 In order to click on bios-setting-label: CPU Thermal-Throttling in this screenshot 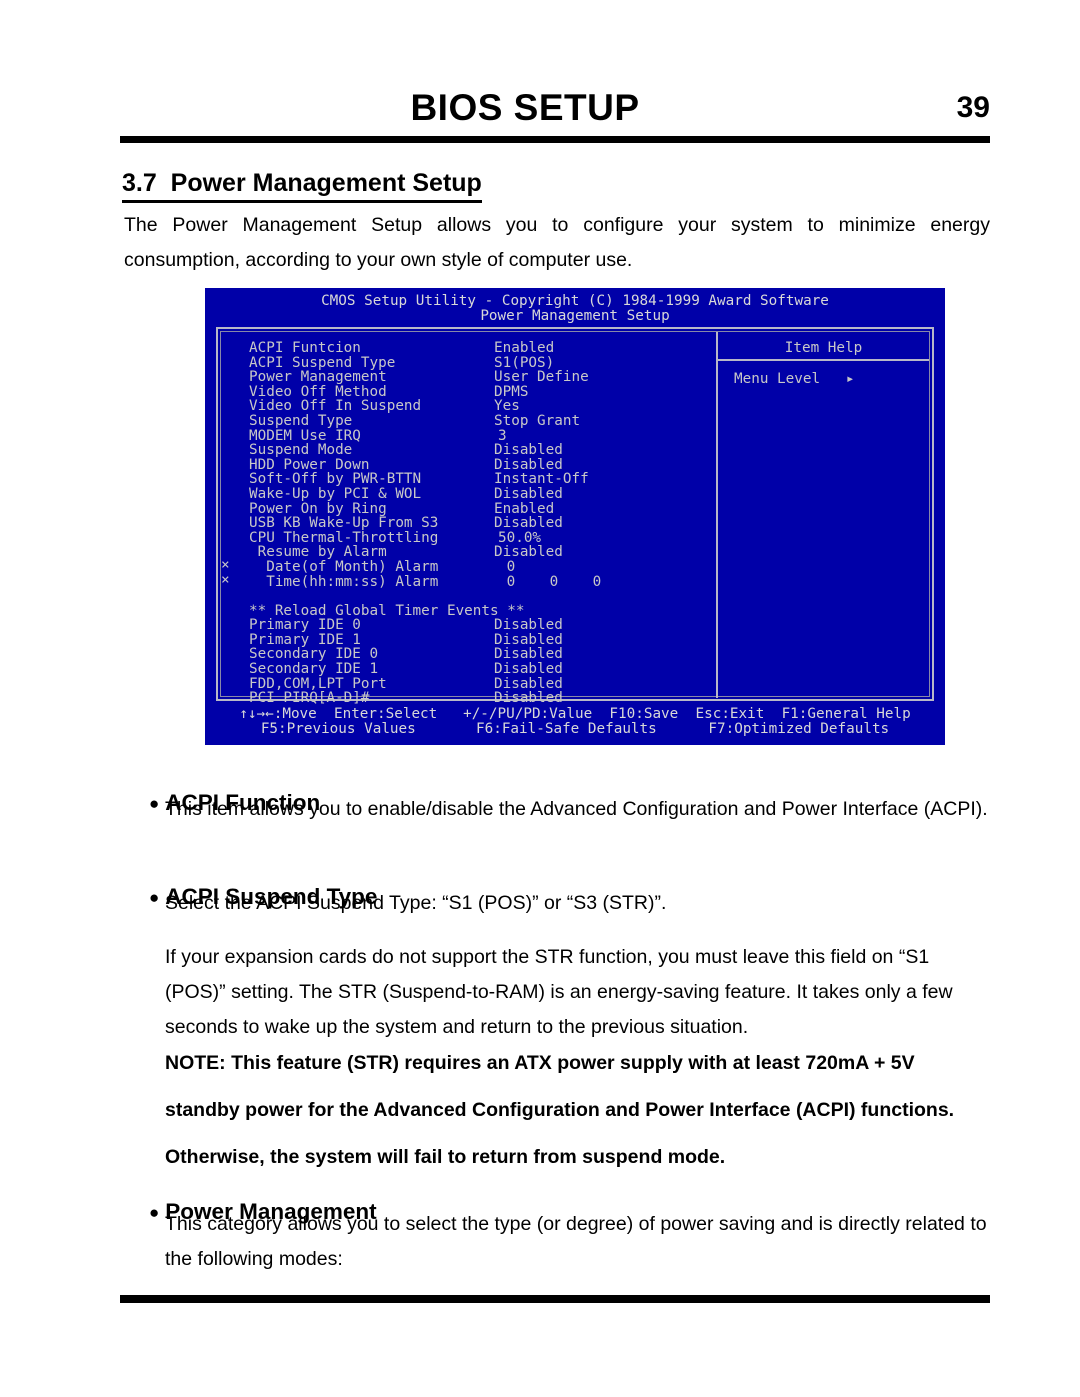, I will do `click(344, 537)`.